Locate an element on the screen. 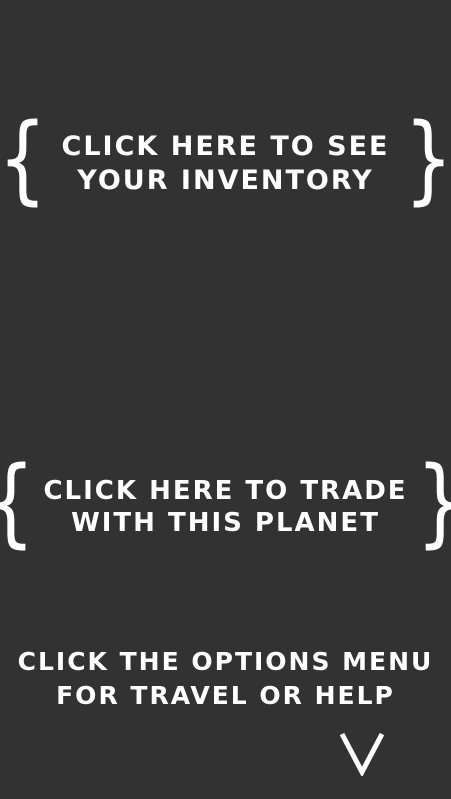 This screenshot has height=799, width=451. options-hint-line-2: FOR TRAVEL OR HELP is located at coordinates (225, 695).